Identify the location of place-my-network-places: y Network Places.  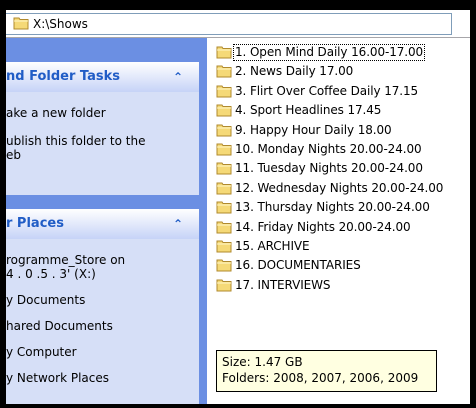
(57, 378).